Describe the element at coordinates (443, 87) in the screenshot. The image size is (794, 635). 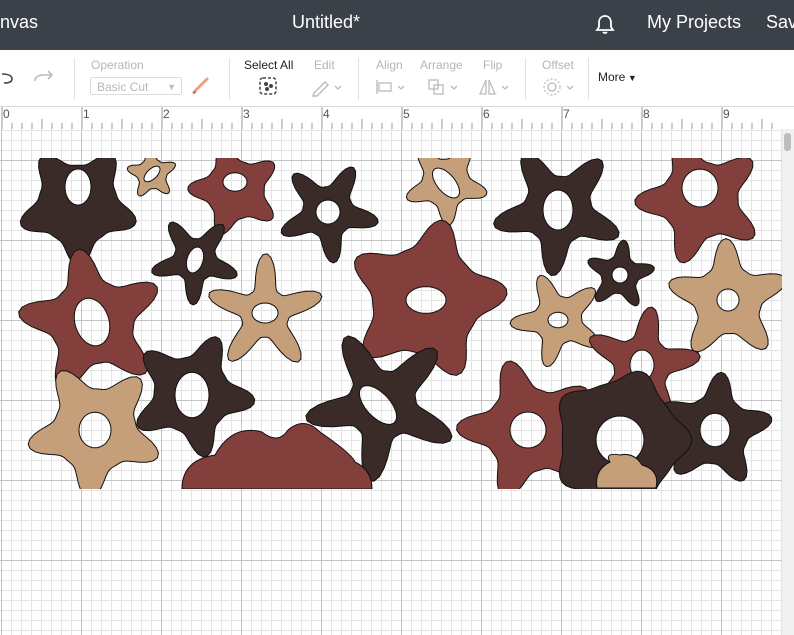
I see `arrange-icon` at that location.